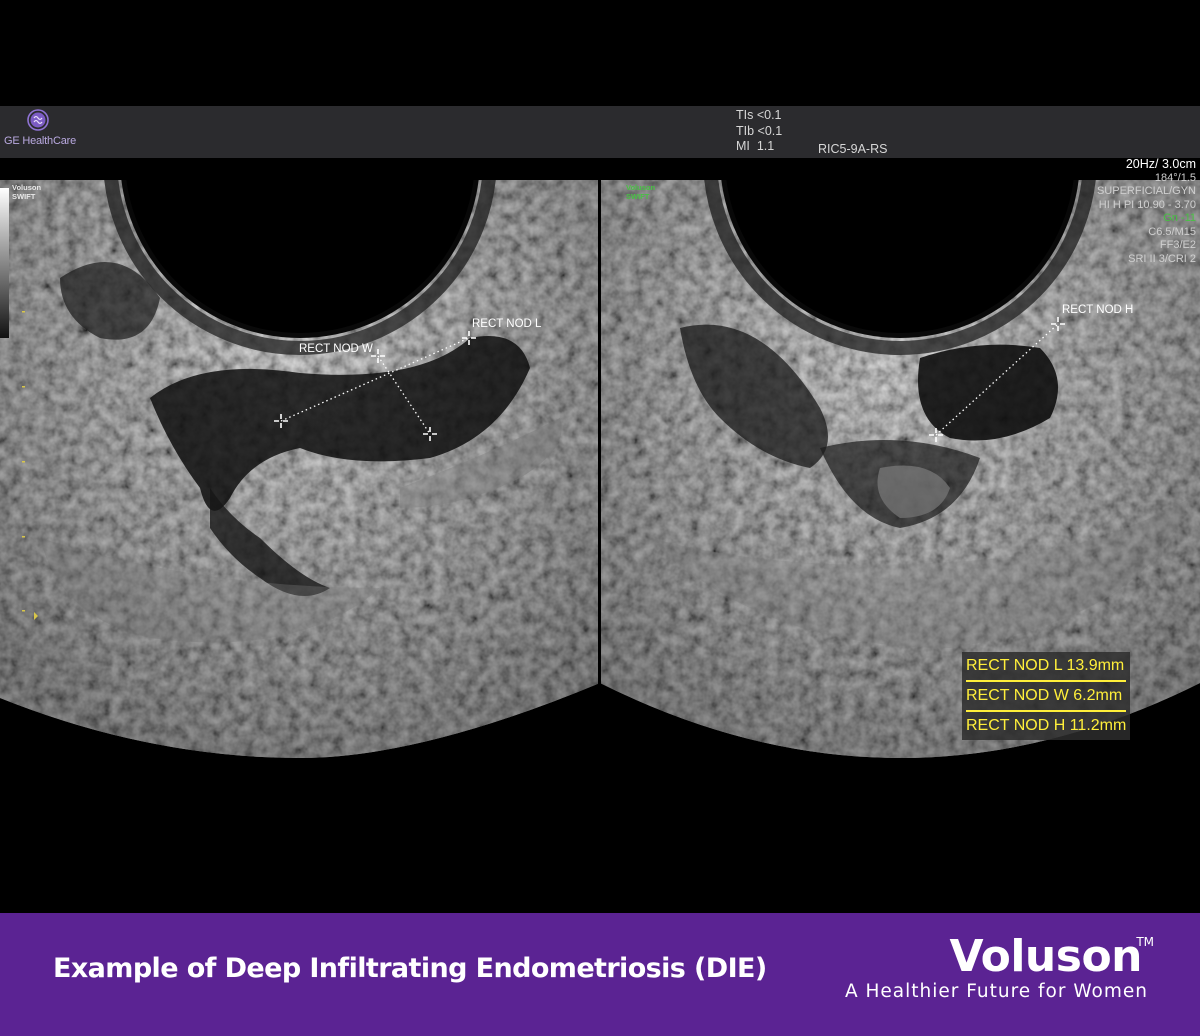 The height and width of the screenshot is (1036, 1200). Describe the element at coordinates (1146, 191) in the screenshot. I see `preset-value: SUPERFICIAL/GYN` at that location.